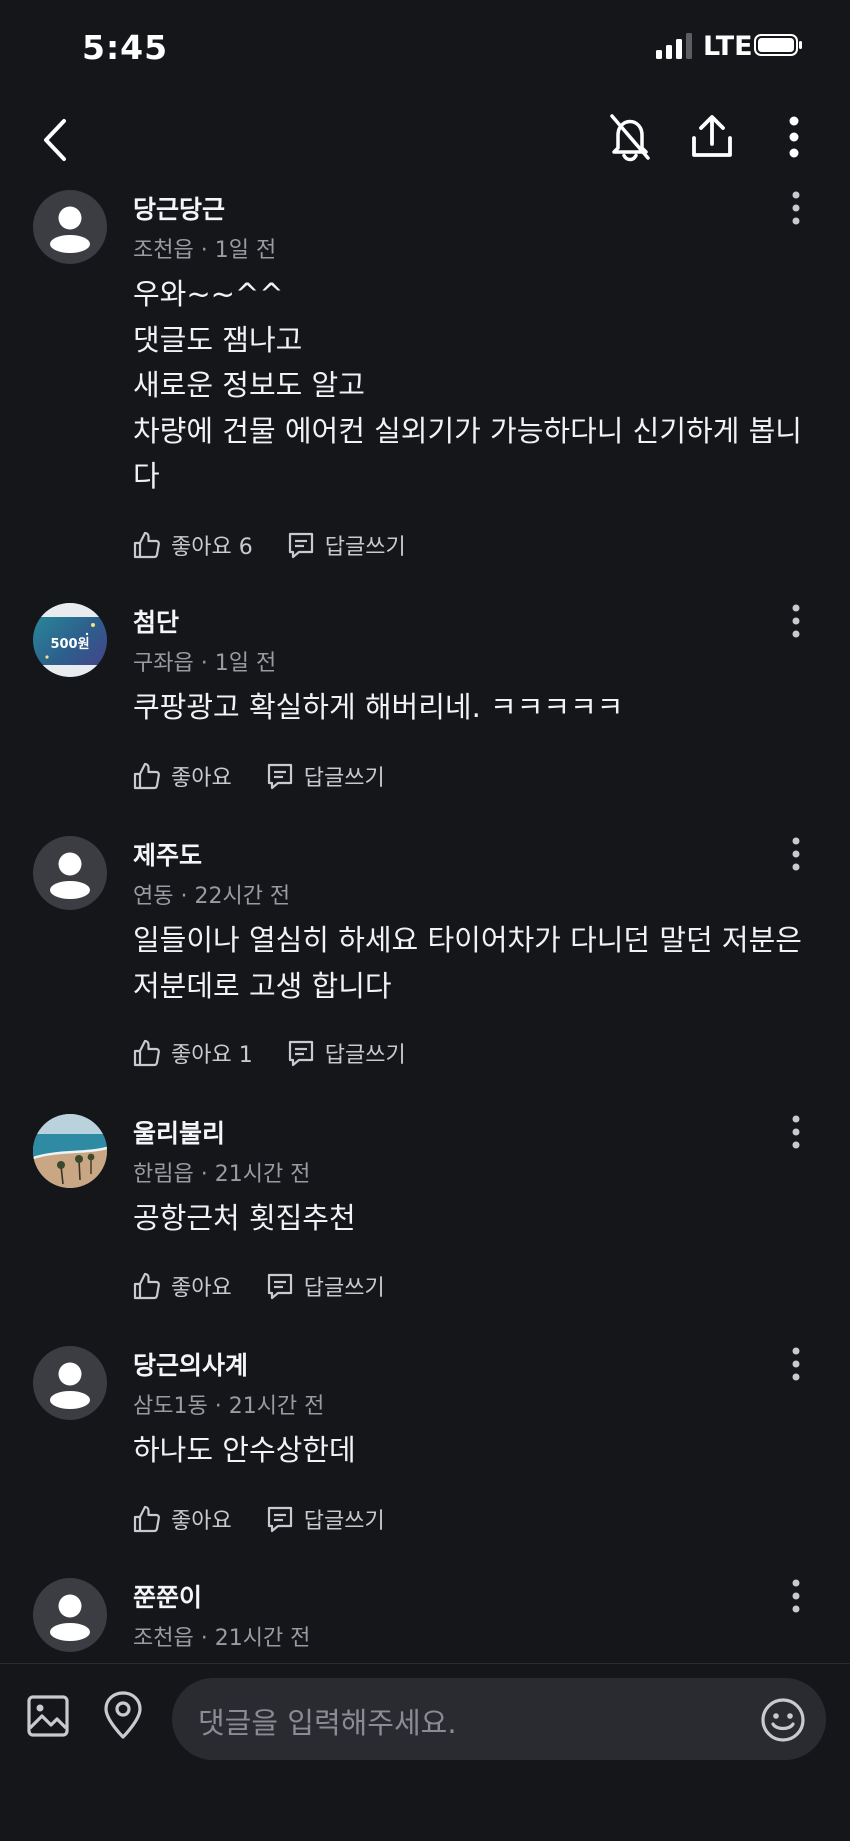  I want to click on image-icon, so click(48, 1716).